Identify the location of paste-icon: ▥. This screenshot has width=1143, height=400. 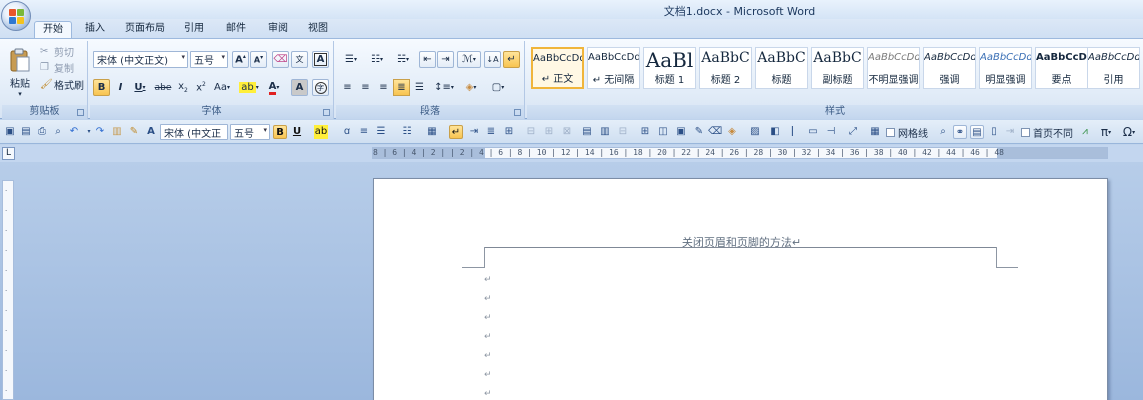
(117, 132).